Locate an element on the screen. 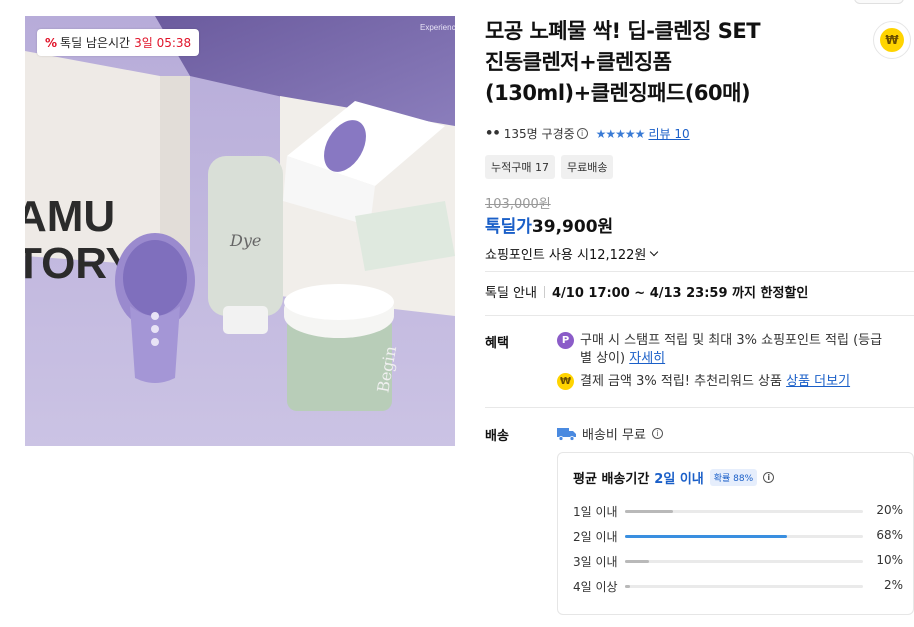 Image resolution: width=914 pixels, height=627 pixels. discount-icon: % is located at coordinates (51, 42).